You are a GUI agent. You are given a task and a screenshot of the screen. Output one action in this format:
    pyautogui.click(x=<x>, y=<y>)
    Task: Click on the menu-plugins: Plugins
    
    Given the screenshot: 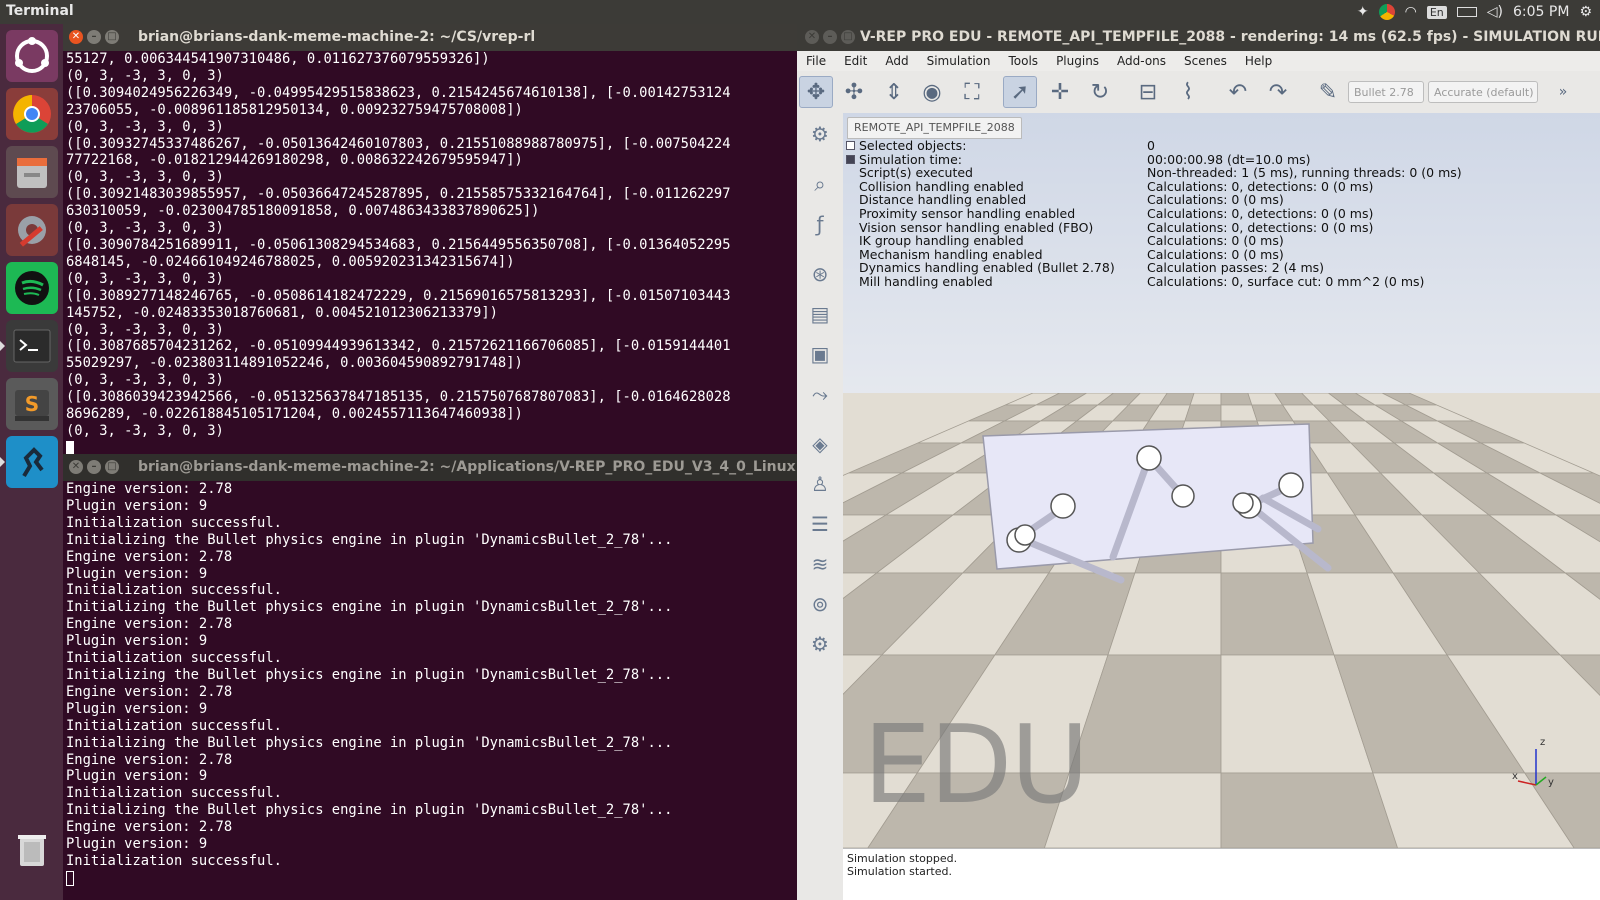 What is the action you would take?
    pyautogui.click(x=1077, y=61)
    